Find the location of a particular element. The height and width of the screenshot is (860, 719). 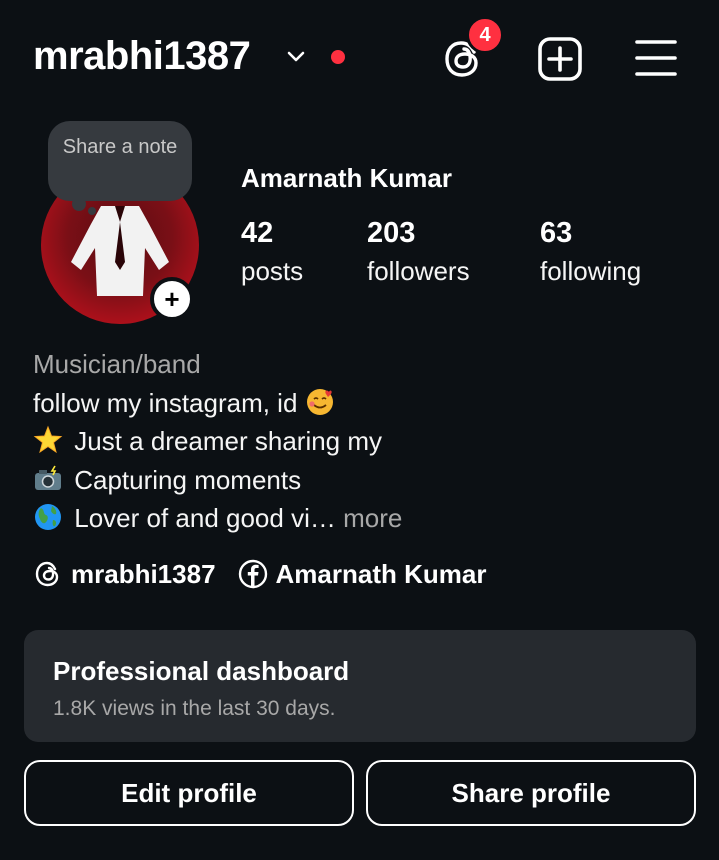

bio-line: Just a dreamer sharing my is located at coordinates (217, 441).